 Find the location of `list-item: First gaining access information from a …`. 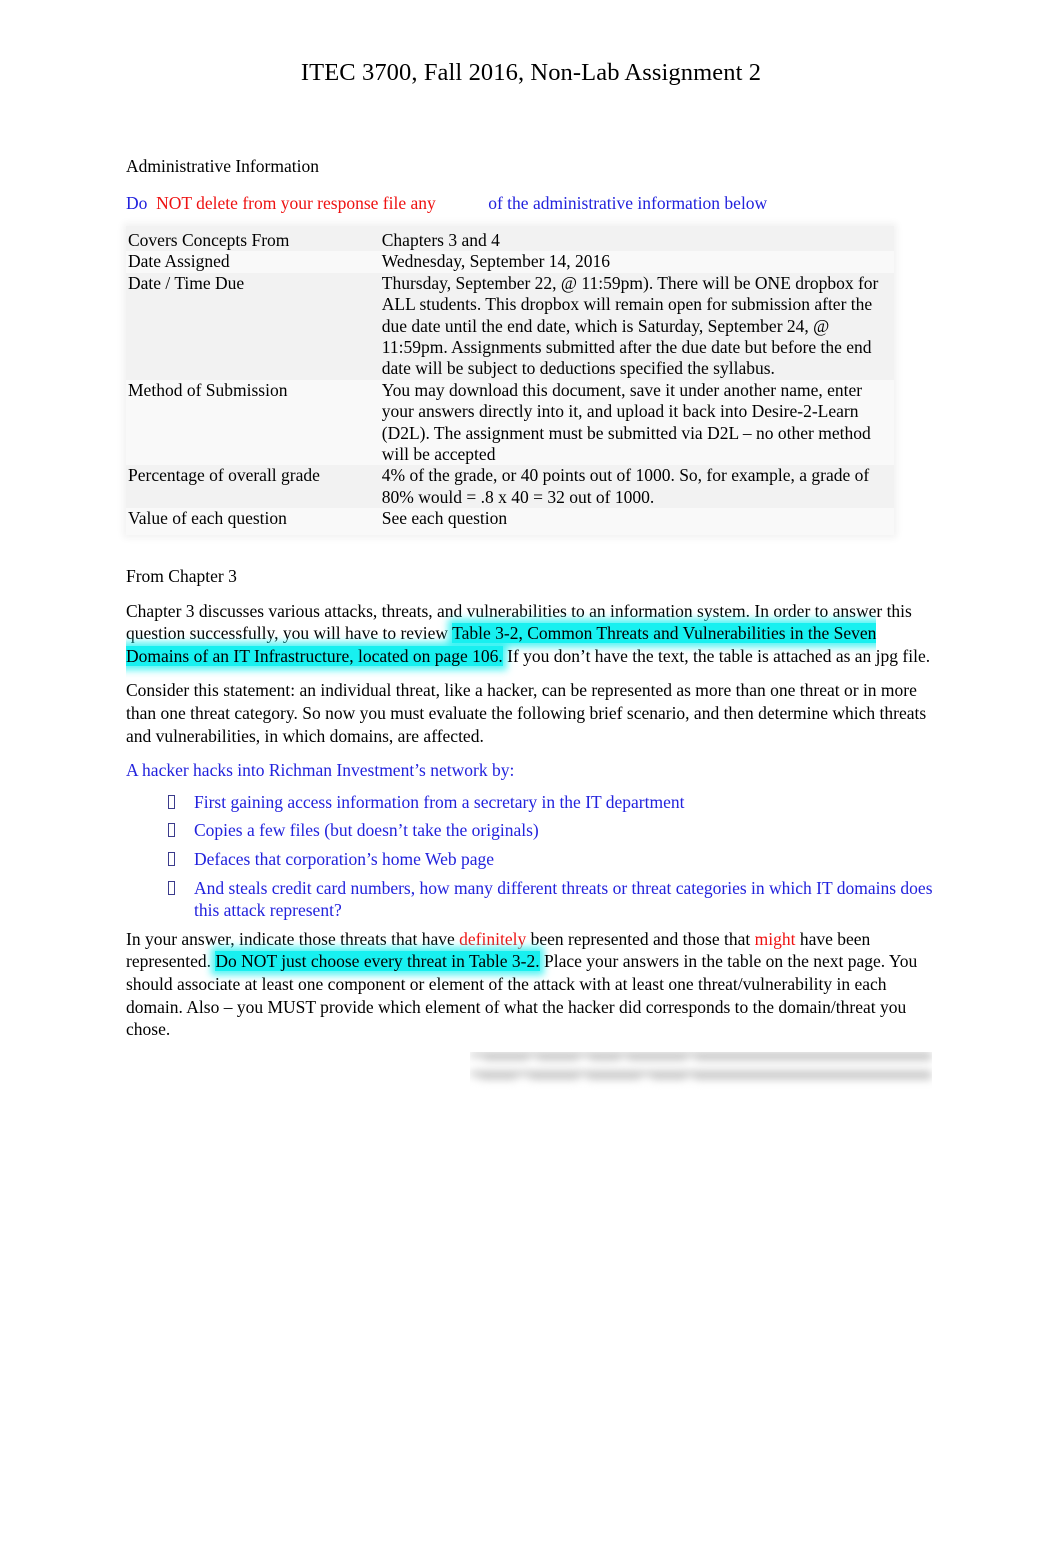

list-item: First gaining access information from a … is located at coordinates (532, 802).